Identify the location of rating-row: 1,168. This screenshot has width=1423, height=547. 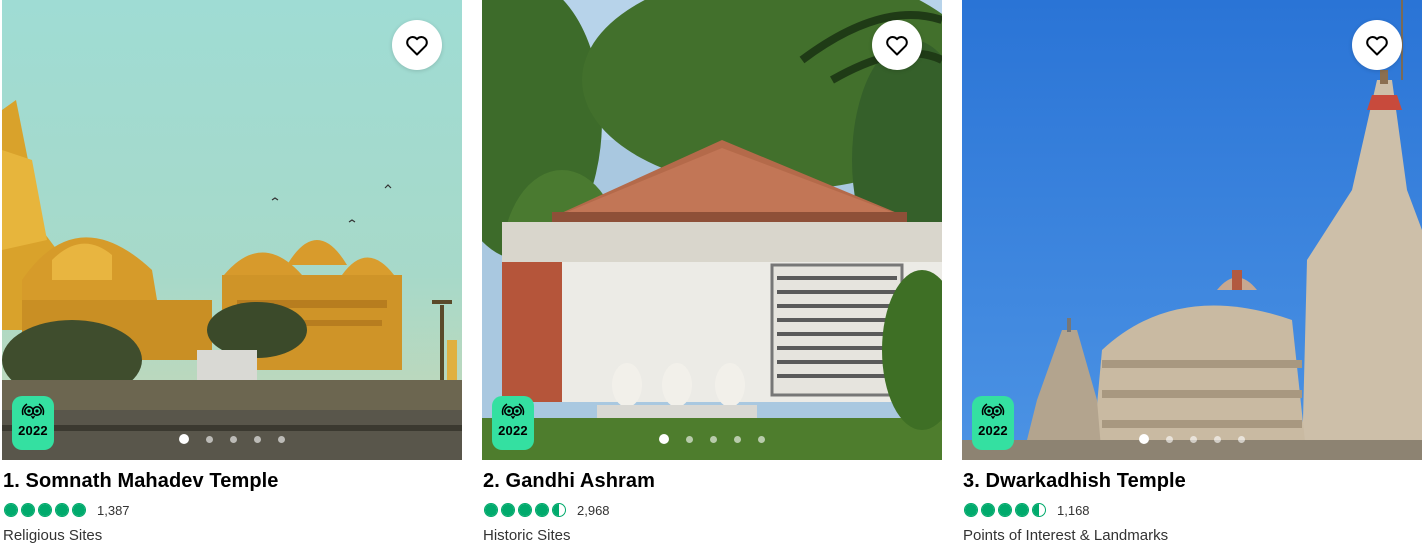
(1193, 510).